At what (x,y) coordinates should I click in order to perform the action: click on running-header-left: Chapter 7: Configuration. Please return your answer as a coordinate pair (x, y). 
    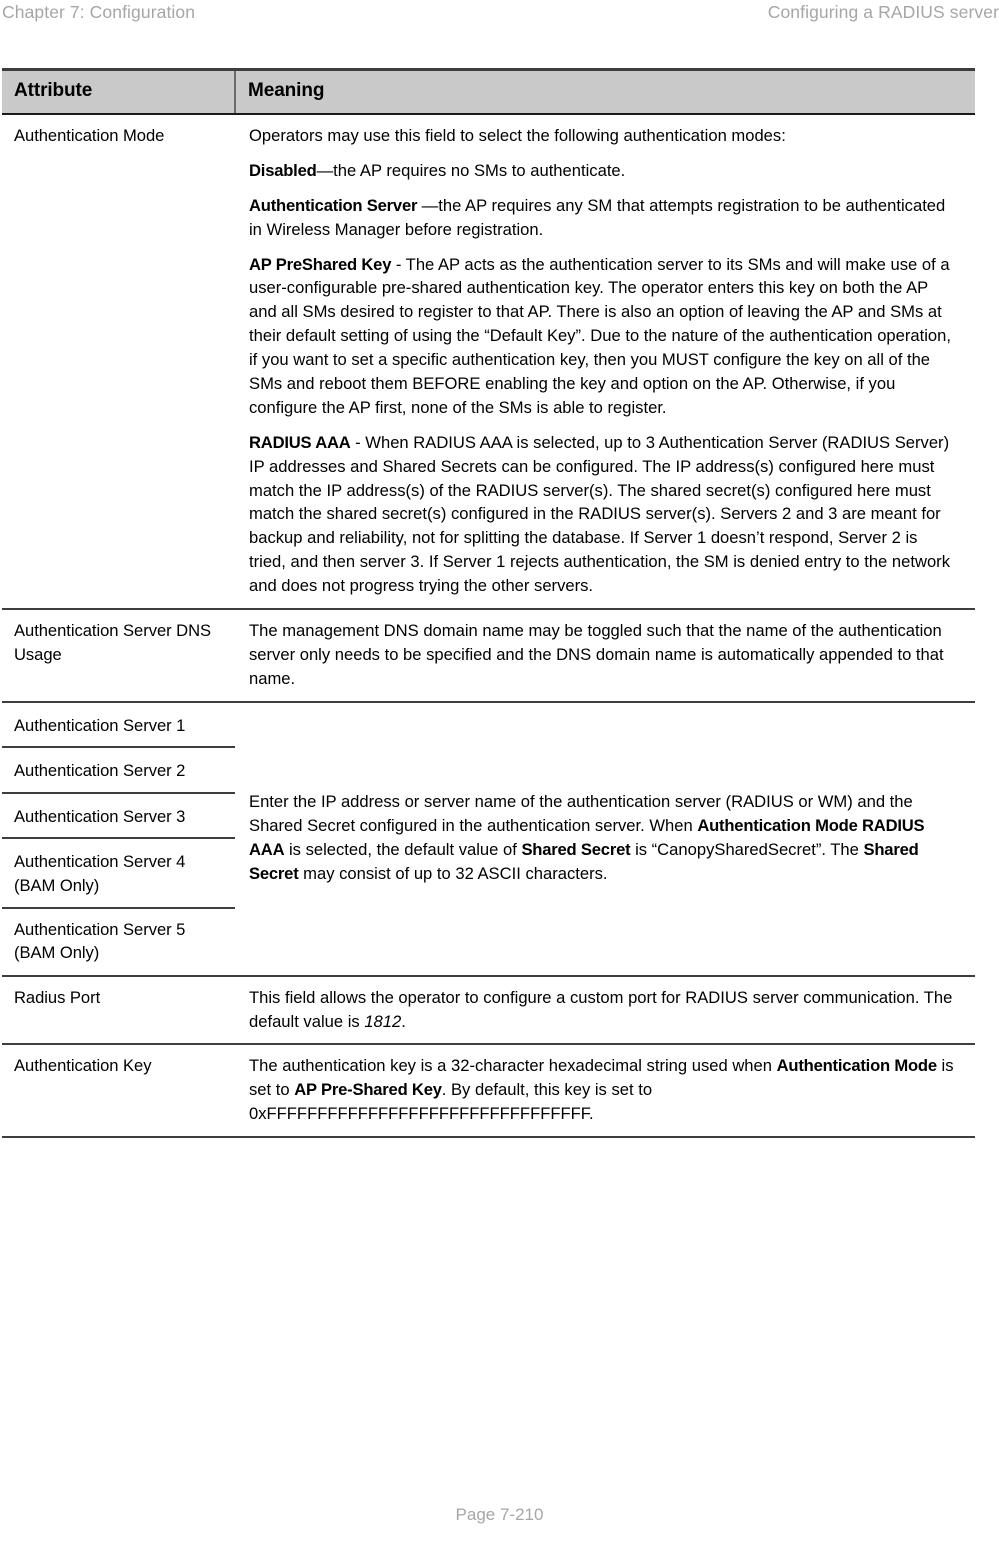
    Looking at the image, I should click on (99, 12).